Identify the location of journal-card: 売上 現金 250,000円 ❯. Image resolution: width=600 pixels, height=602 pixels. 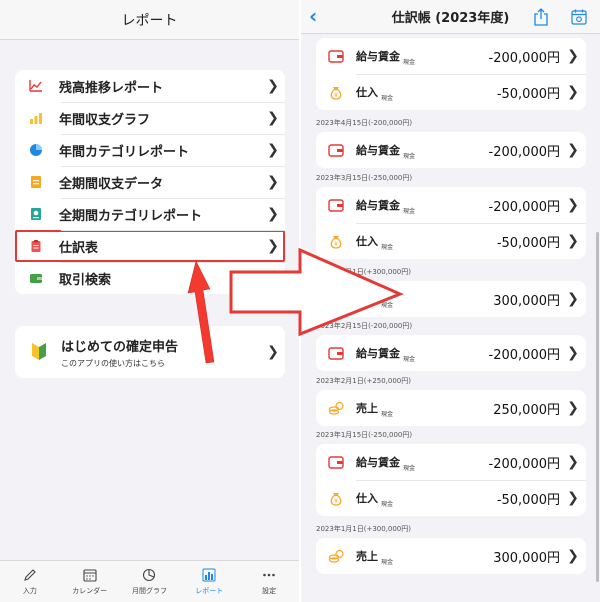
(451, 408).